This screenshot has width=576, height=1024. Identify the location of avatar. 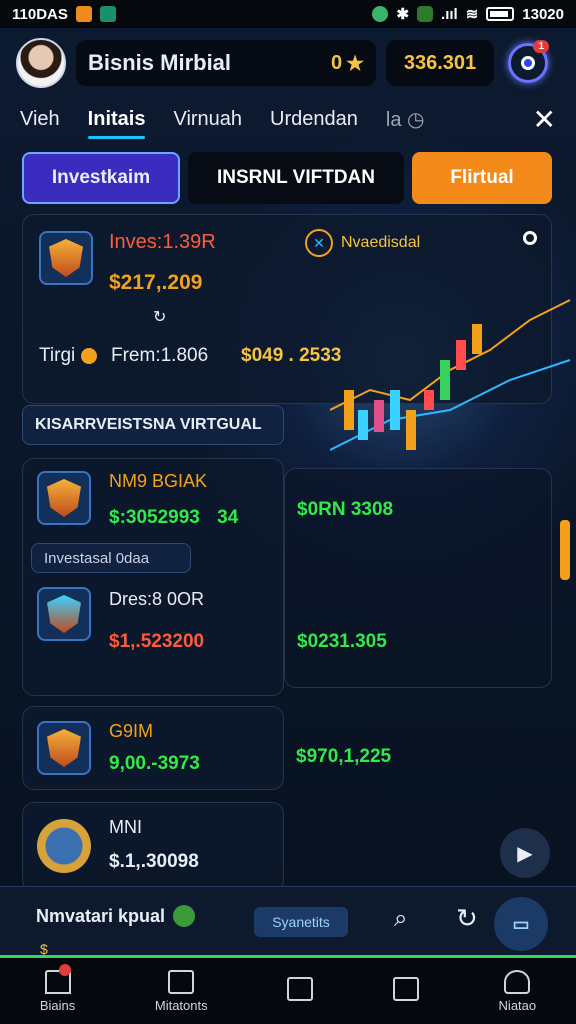
(41, 63).